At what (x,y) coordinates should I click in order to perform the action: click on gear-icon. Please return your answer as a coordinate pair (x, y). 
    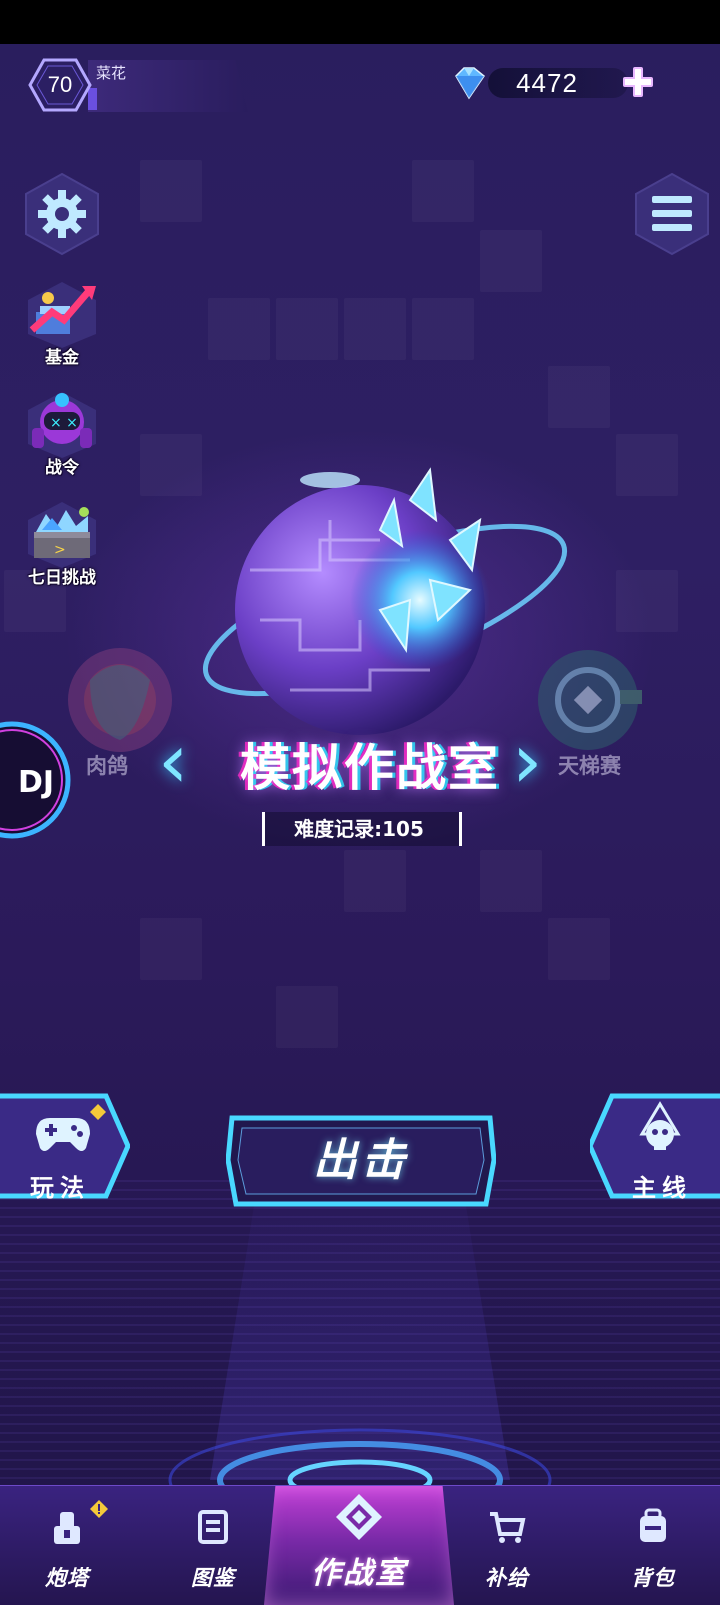
    Looking at the image, I should click on (62, 214).